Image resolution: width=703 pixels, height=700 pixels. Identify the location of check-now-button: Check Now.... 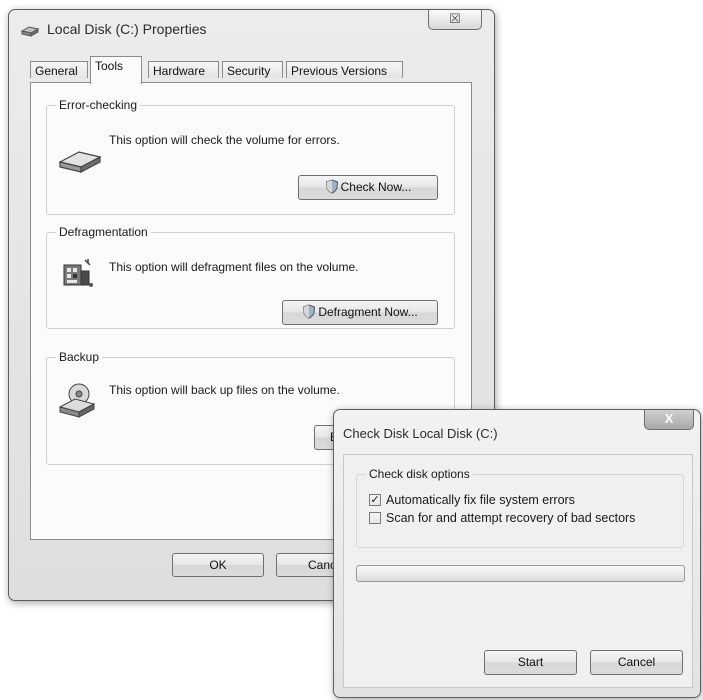
(368, 187).